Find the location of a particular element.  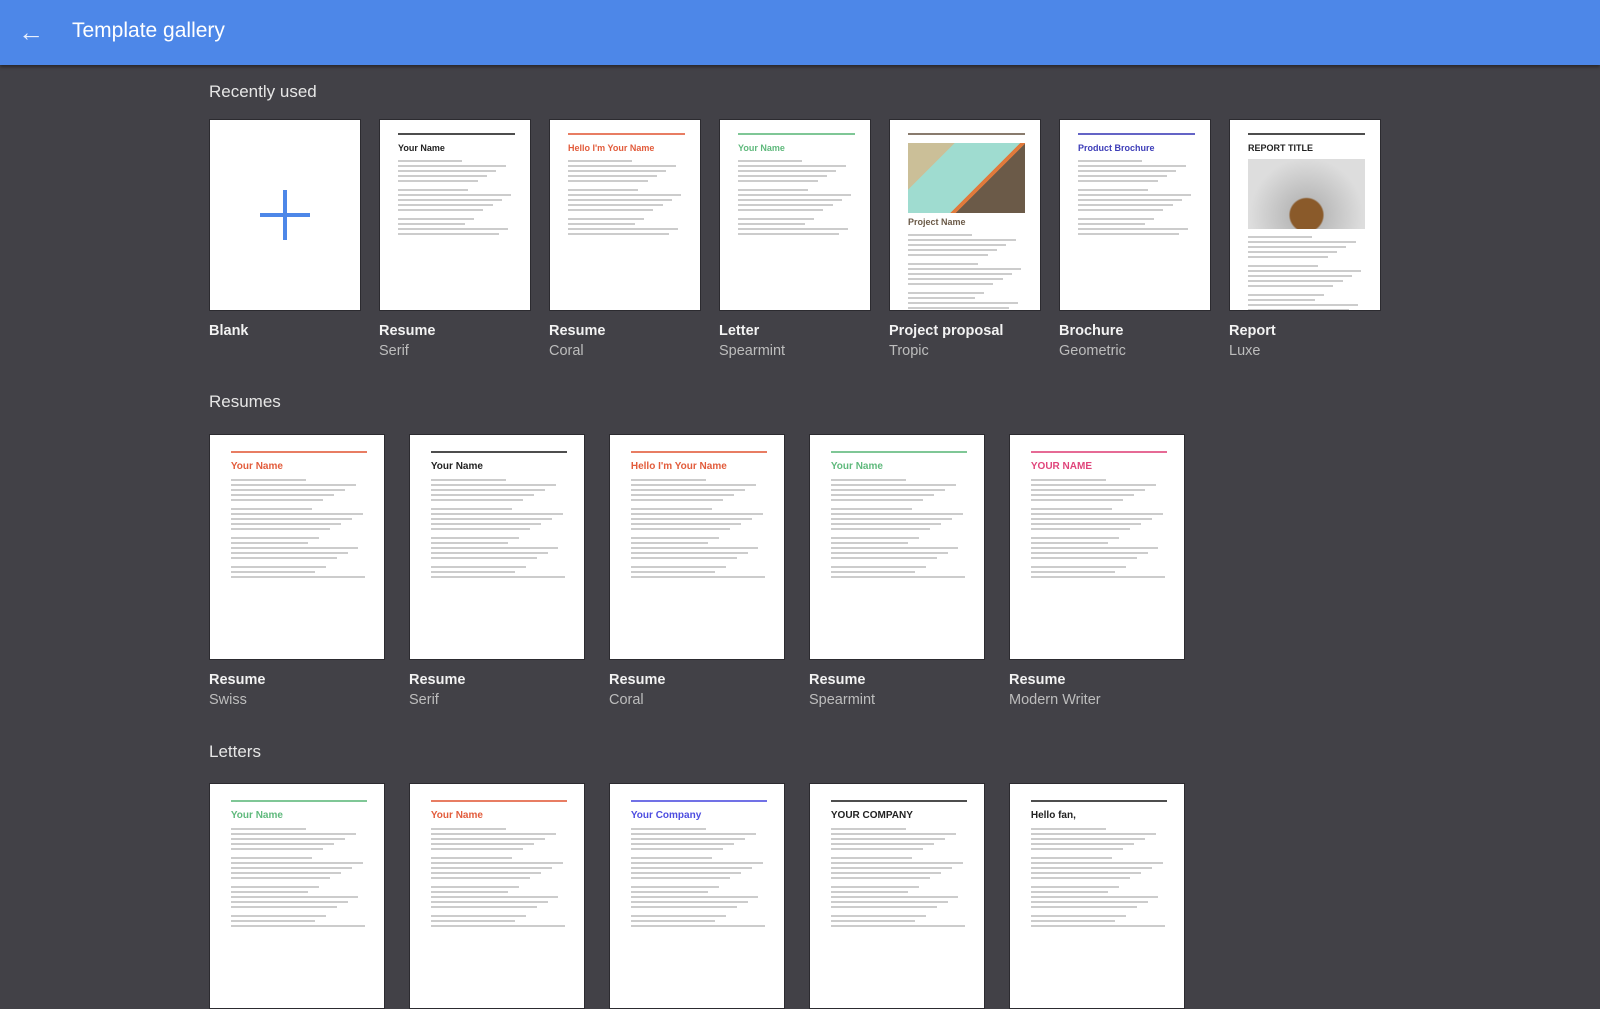

template-thumbnail: Your Company is located at coordinates (697, 896).